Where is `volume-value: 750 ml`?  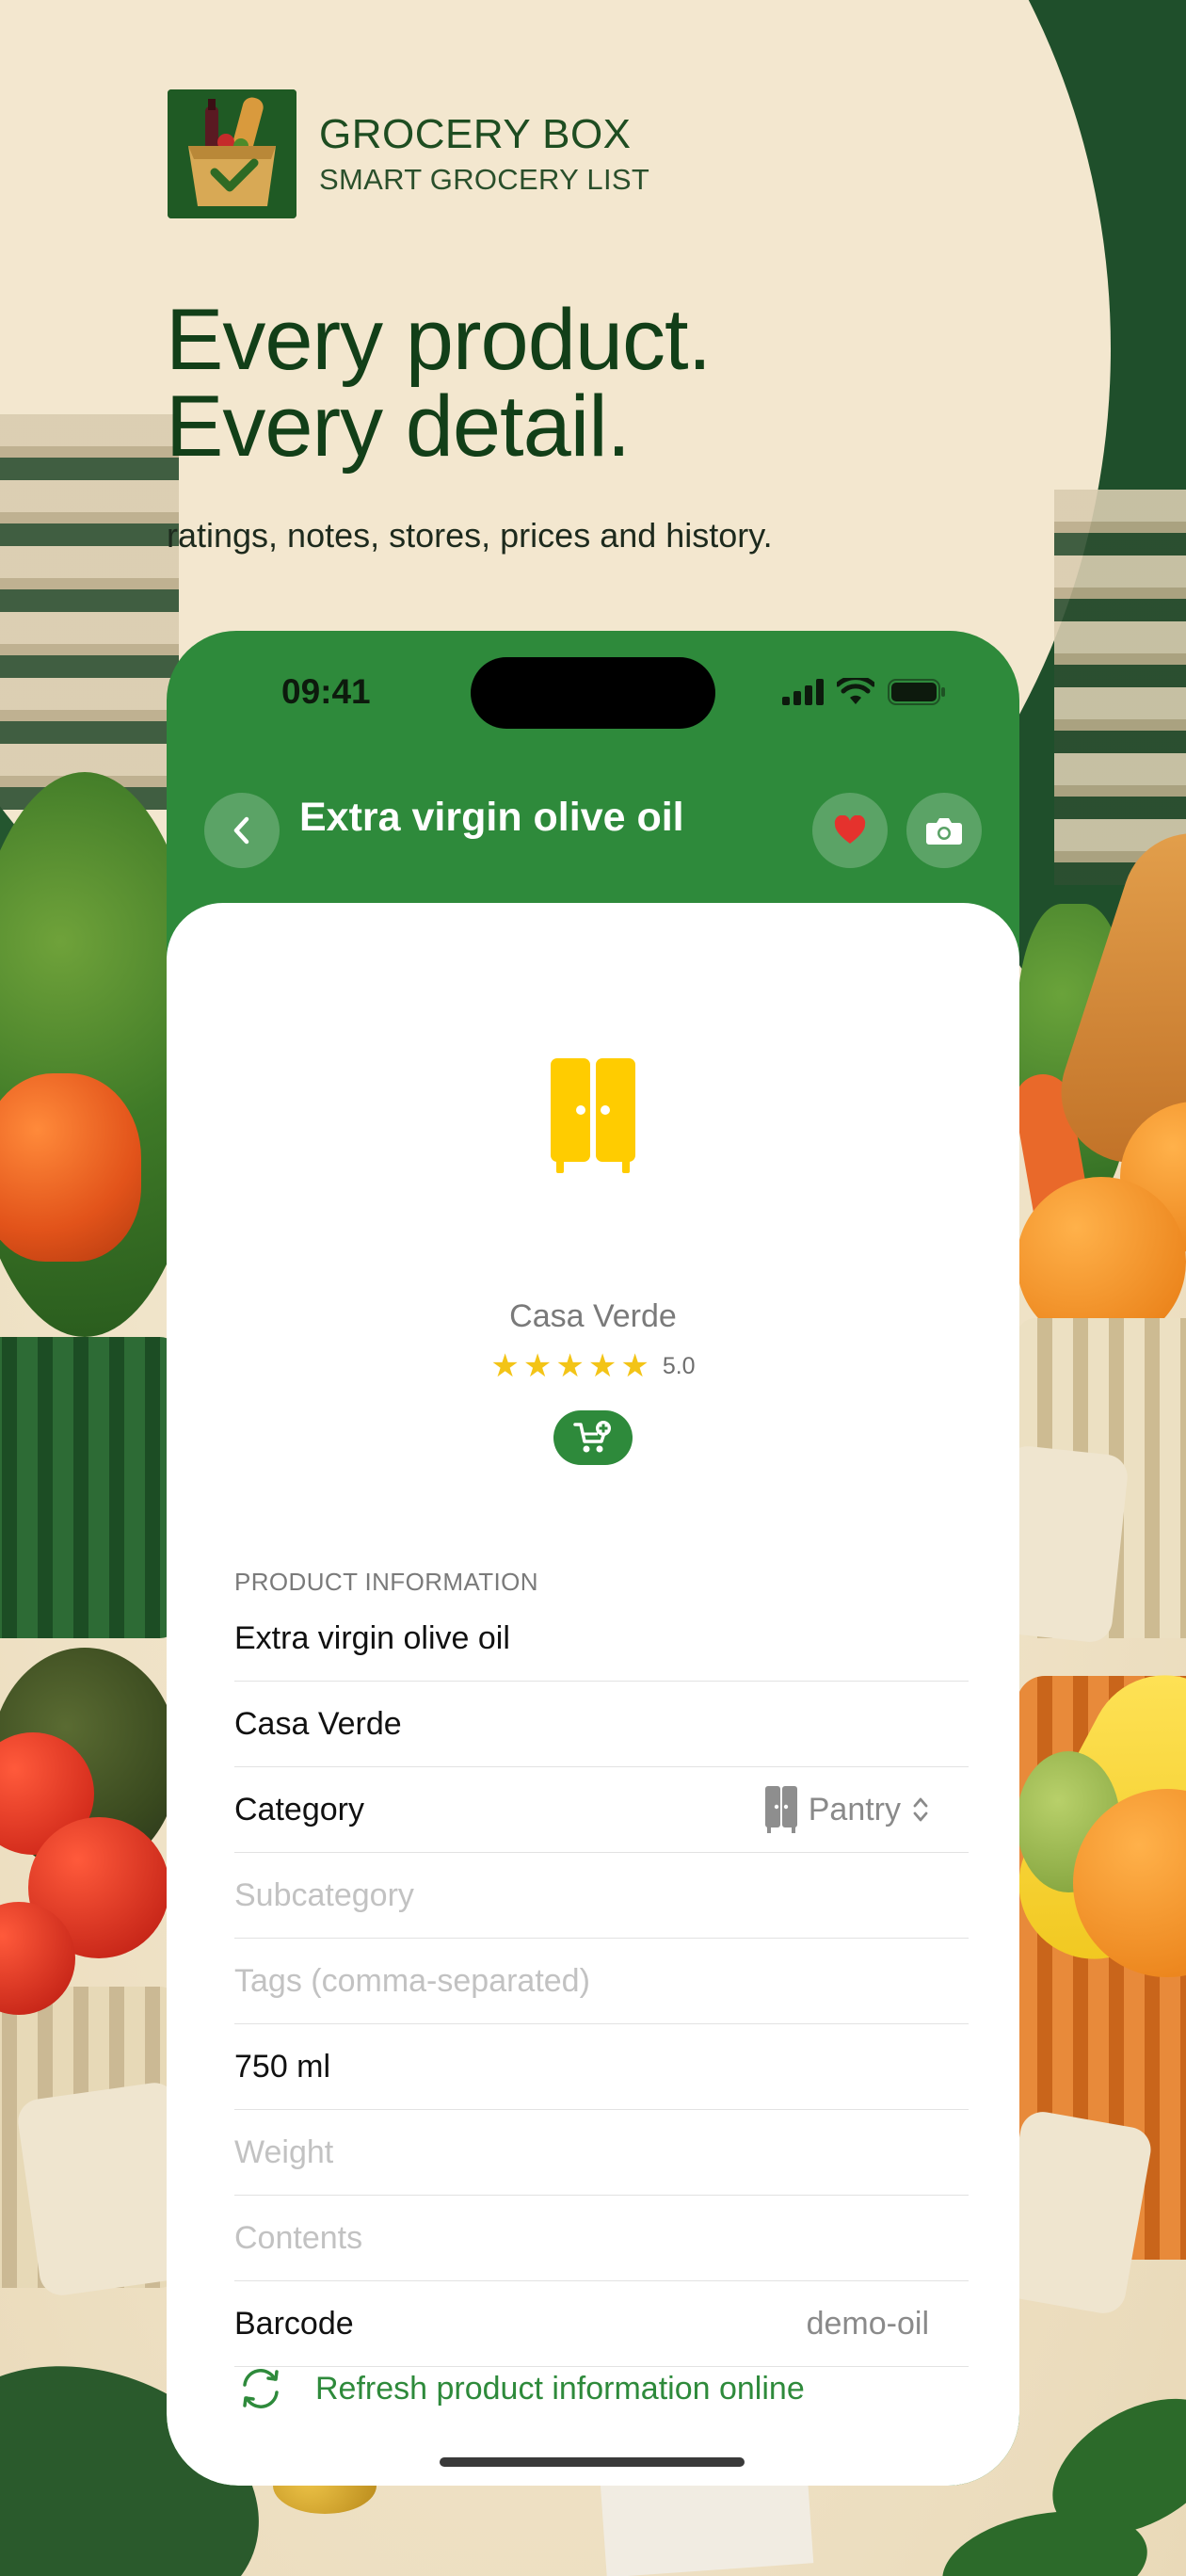
volume-value: 750 ml is located at coordinates (282, 2066).